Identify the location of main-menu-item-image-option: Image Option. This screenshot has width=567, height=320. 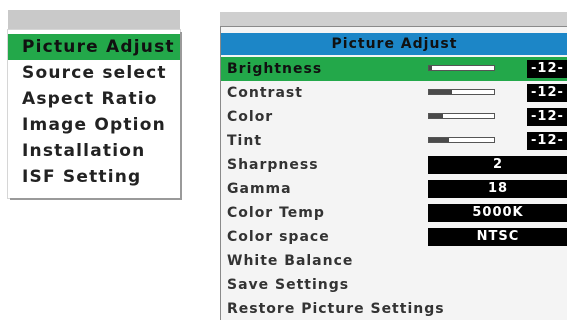
(94, 125).